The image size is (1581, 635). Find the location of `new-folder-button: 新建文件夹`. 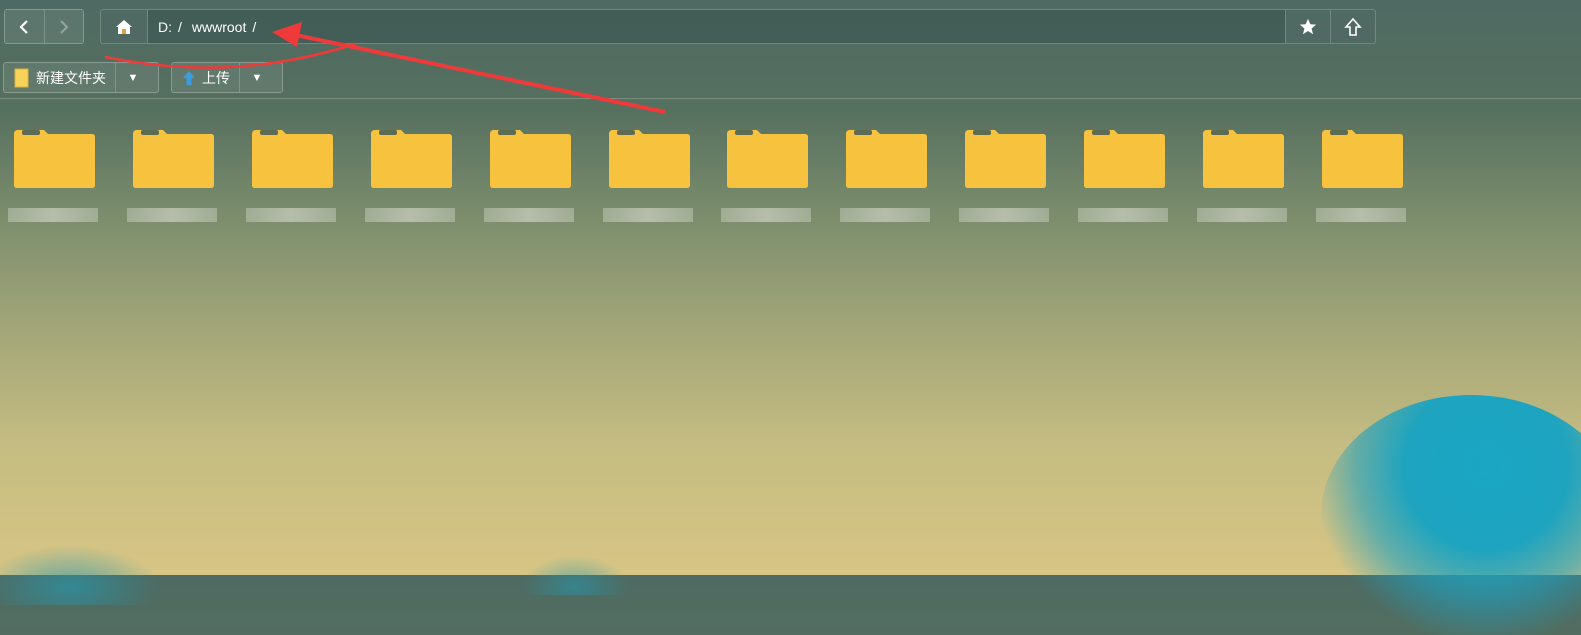

new-folder-button: 新建文件夹 is located at coordinates (59, 77).